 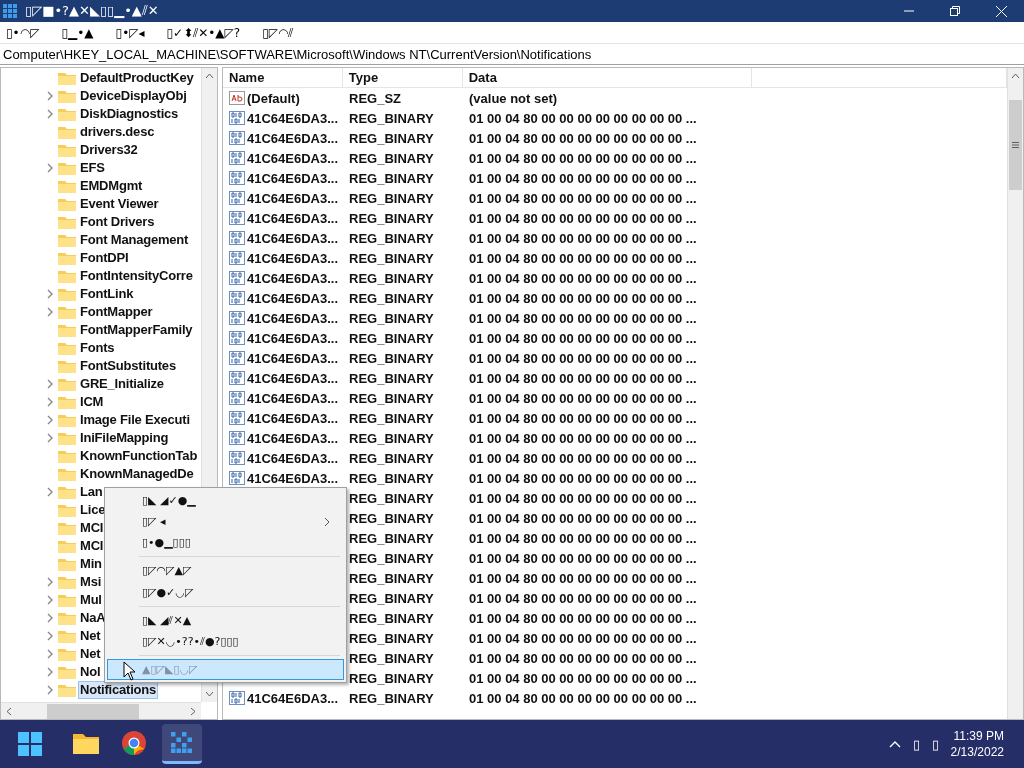 What do you see at coordinates (136, 330) in the screenshot?
I see `tree-item: FontMapperFamily` at bounding box center [136, 330].